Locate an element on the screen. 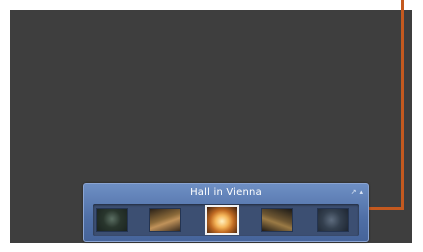 Image resolution: width=423 pixels, height=252 pixels. callout-line-vertical is located at coordinates (402, 105).